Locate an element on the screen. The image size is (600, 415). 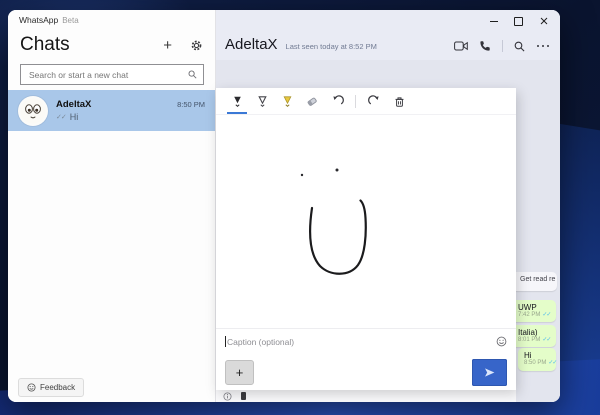
feedback-smiley-icon is located at coordinates (31, 387).